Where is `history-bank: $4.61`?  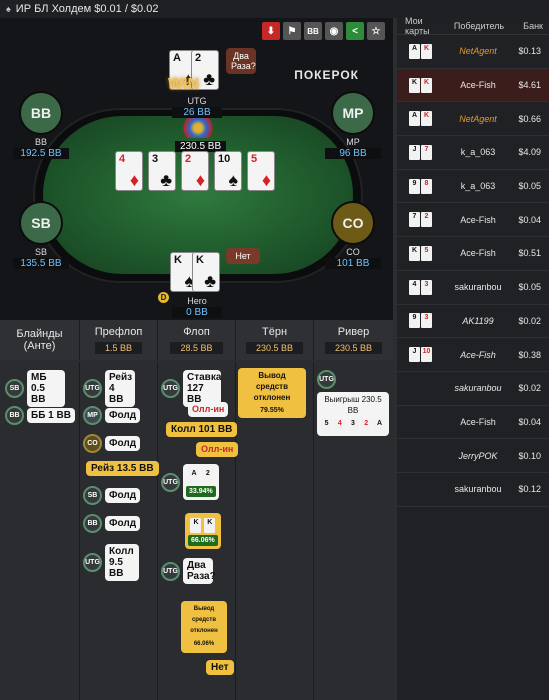 history-bank: $4.61 is located at coordinates (529, 85).